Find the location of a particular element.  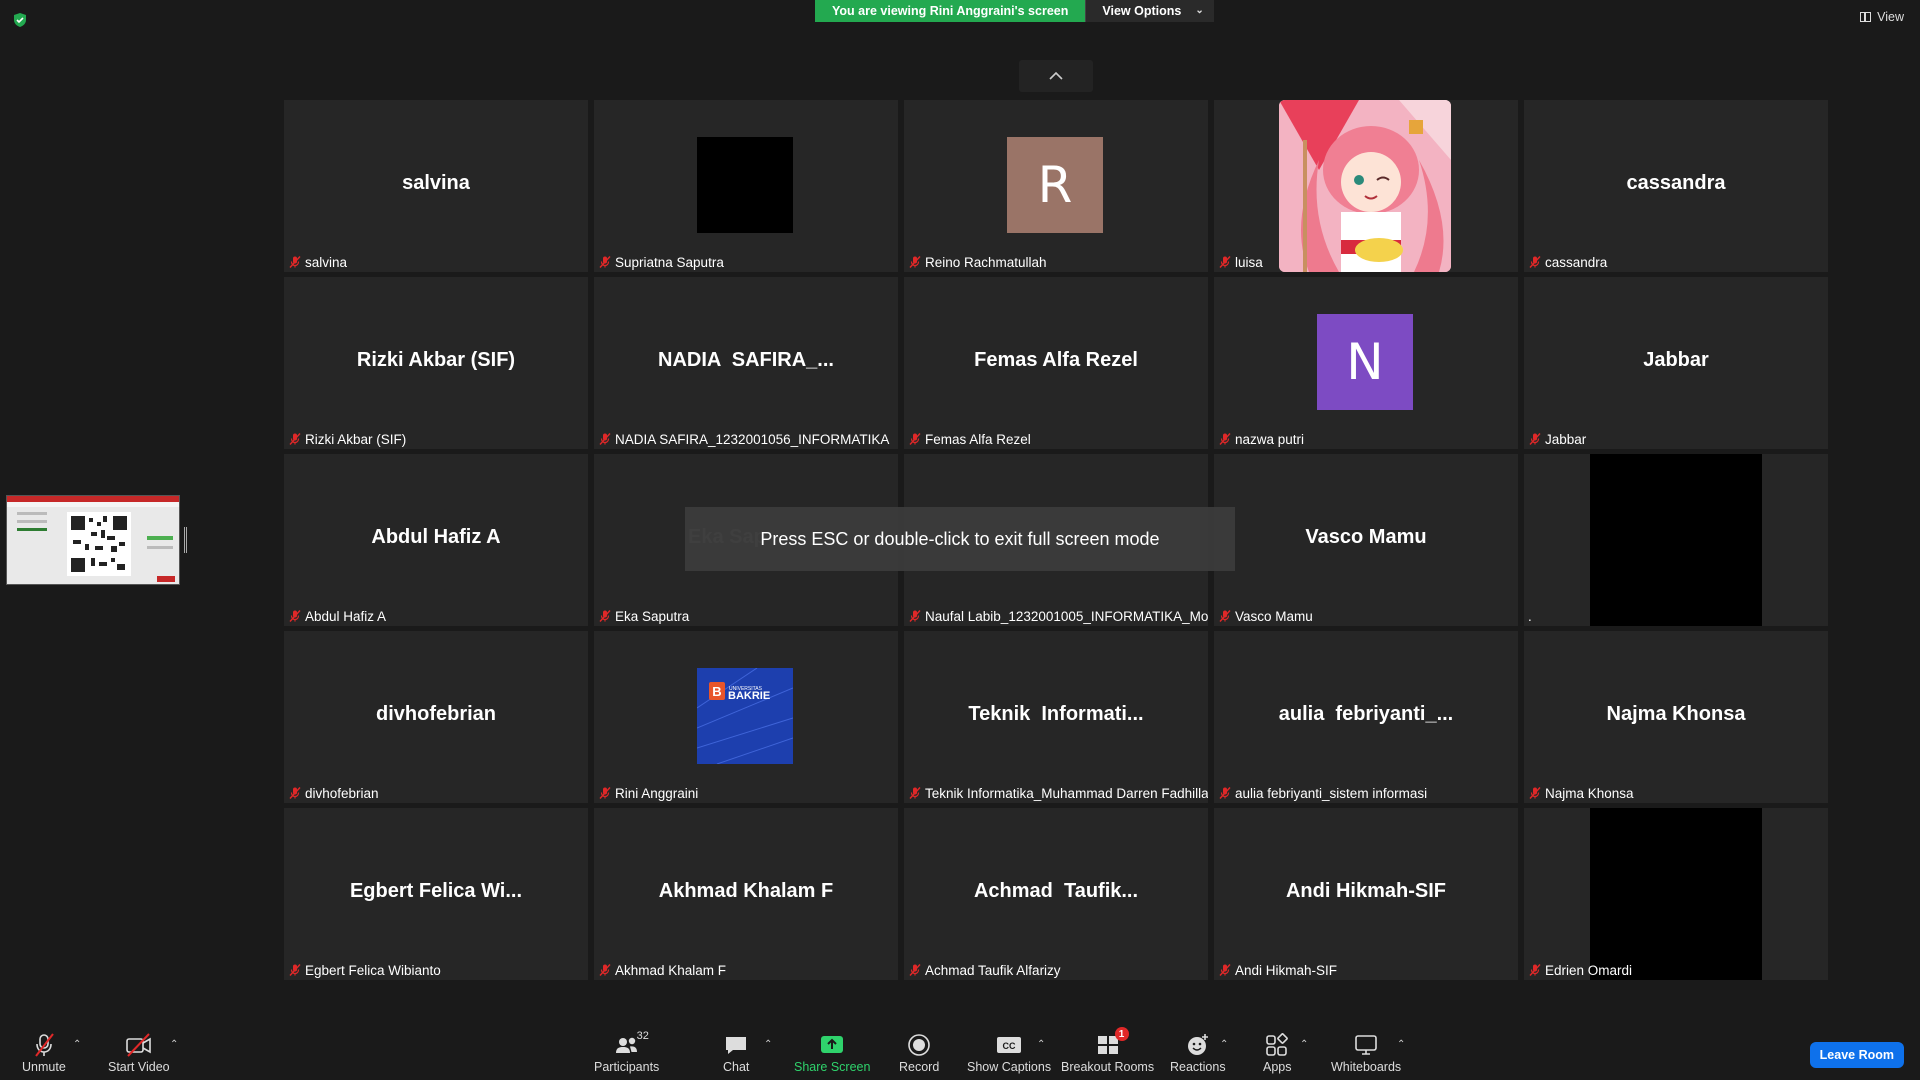

participant-tile: divhofebrian divhofebrian is located at coordinates (436, 717).